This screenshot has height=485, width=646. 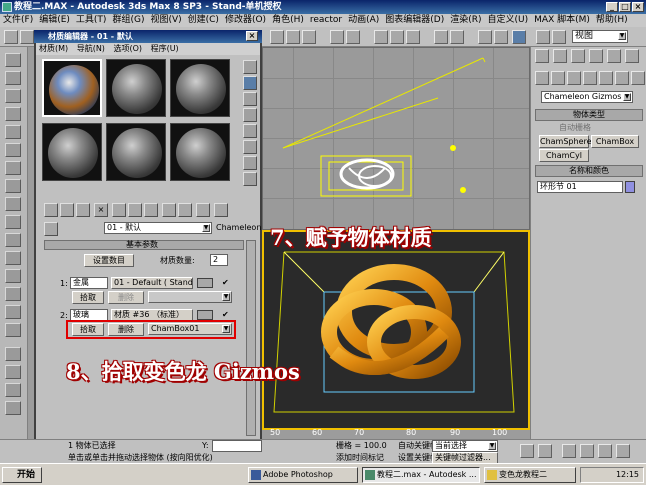 I want to click on play-icon, so click(x=527, y=451).